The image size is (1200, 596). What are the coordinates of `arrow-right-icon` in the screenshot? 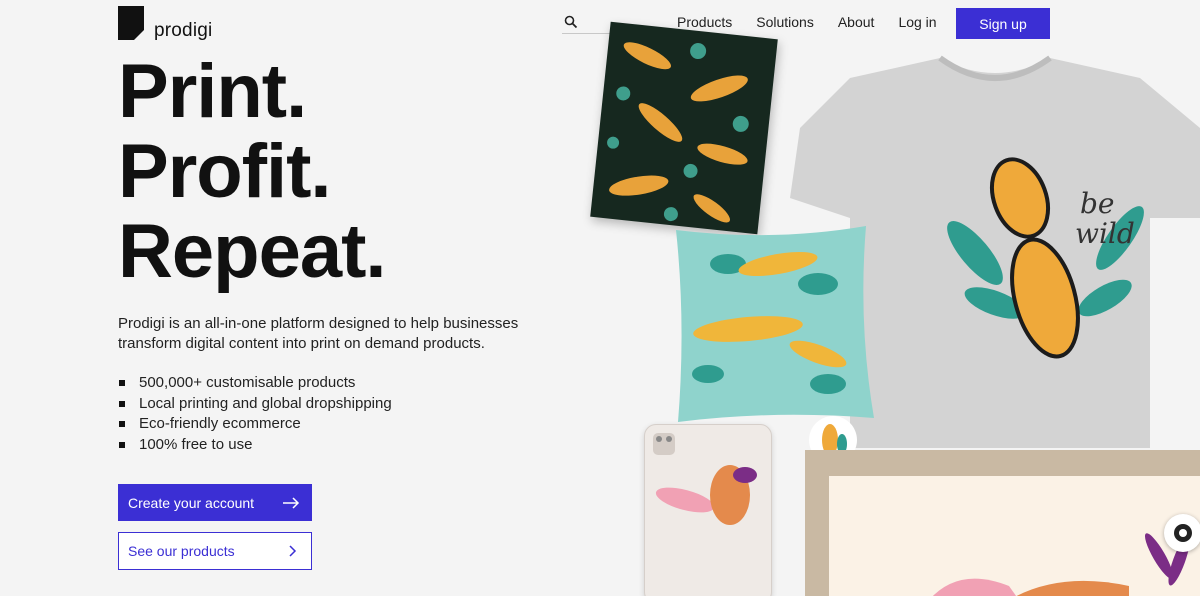 It's located at (291, 502).